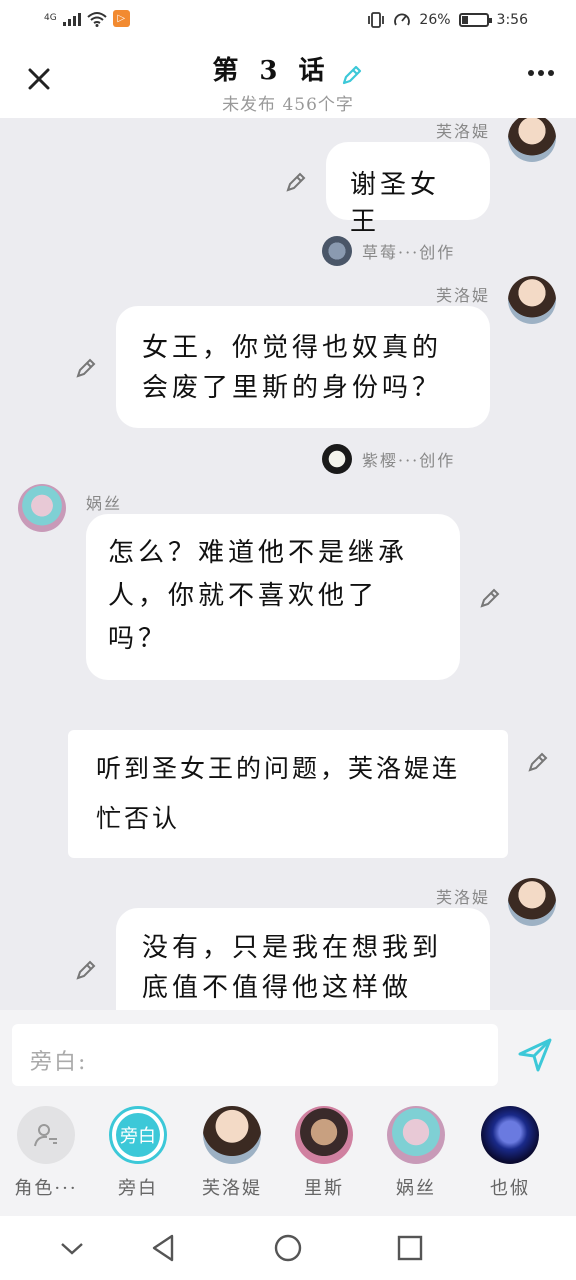 The width and height of the screenshot is (576, 1280). What do you see at coordinates (45, 1135) in the screenshot?
I see `add-role-icon` at bounding box center [45, 1135].